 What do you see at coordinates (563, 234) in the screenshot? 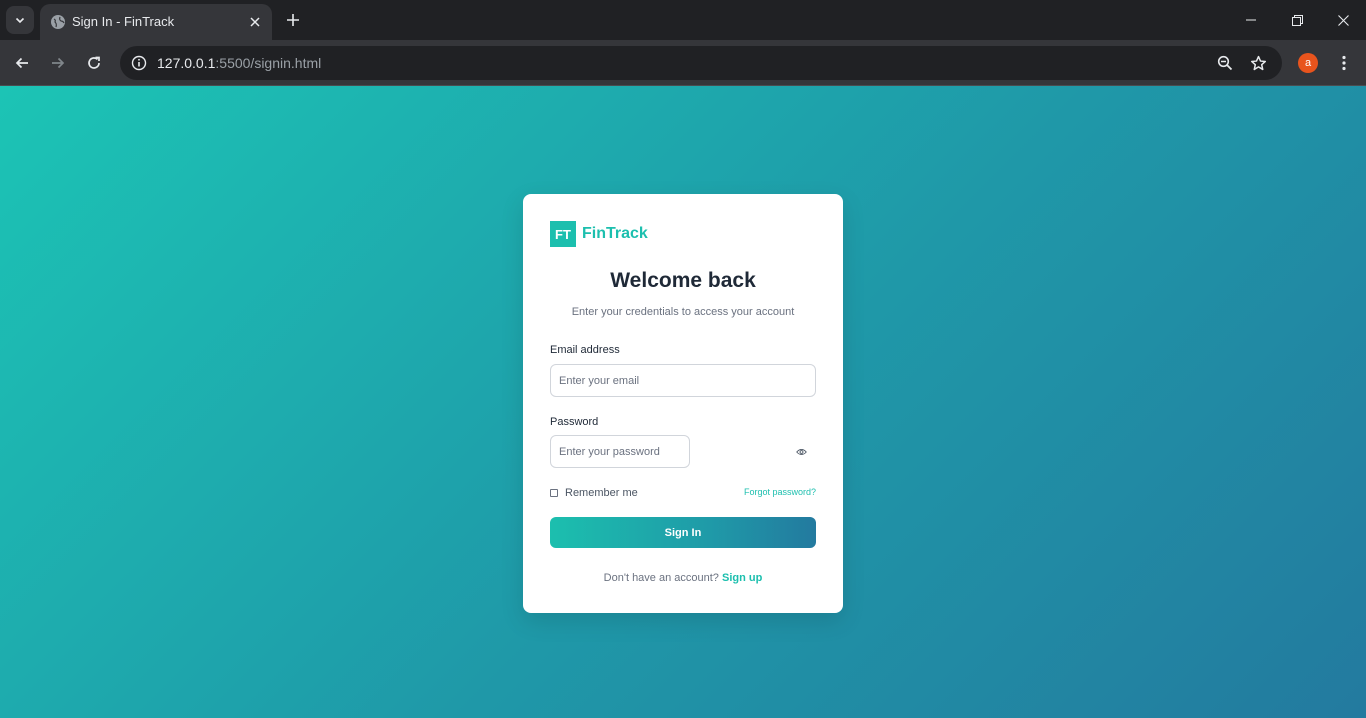
I see `logo-mark: FT` at bounding box center [563, 234].